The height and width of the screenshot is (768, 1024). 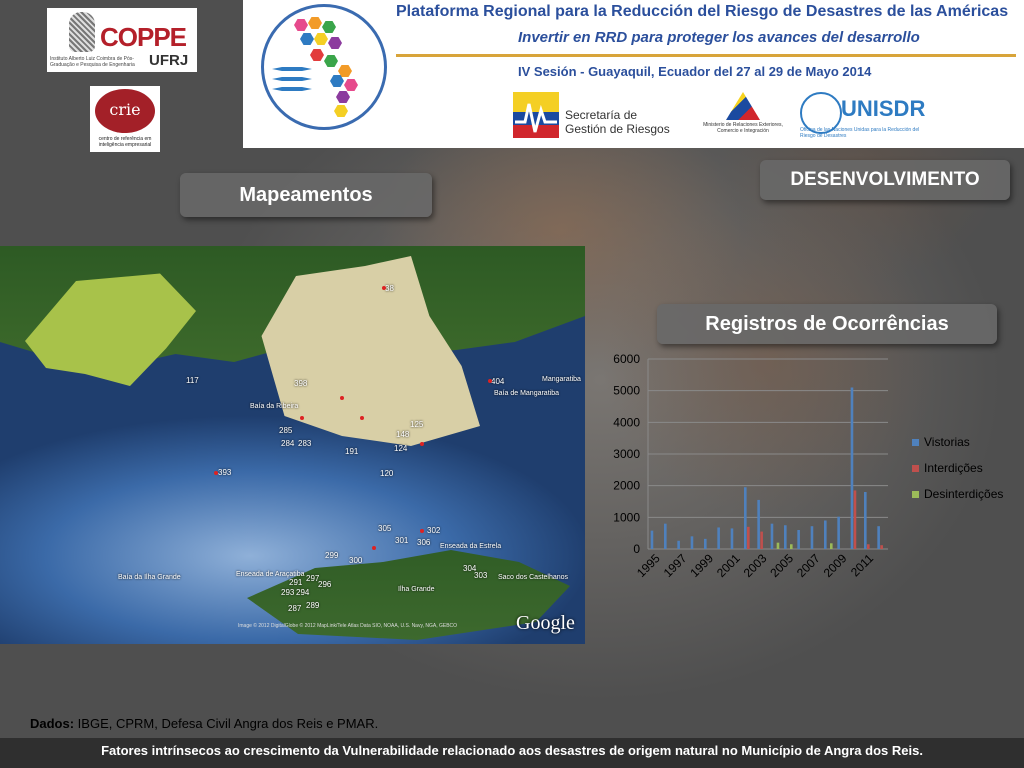 I want to click on map-marker-number: 38, so click(x=389, y=288).